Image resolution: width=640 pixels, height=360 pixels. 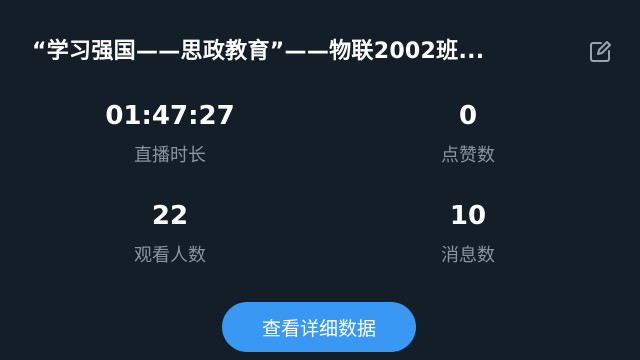 I want to click on stat-label: 观看人数, so click(x=170, y=255).